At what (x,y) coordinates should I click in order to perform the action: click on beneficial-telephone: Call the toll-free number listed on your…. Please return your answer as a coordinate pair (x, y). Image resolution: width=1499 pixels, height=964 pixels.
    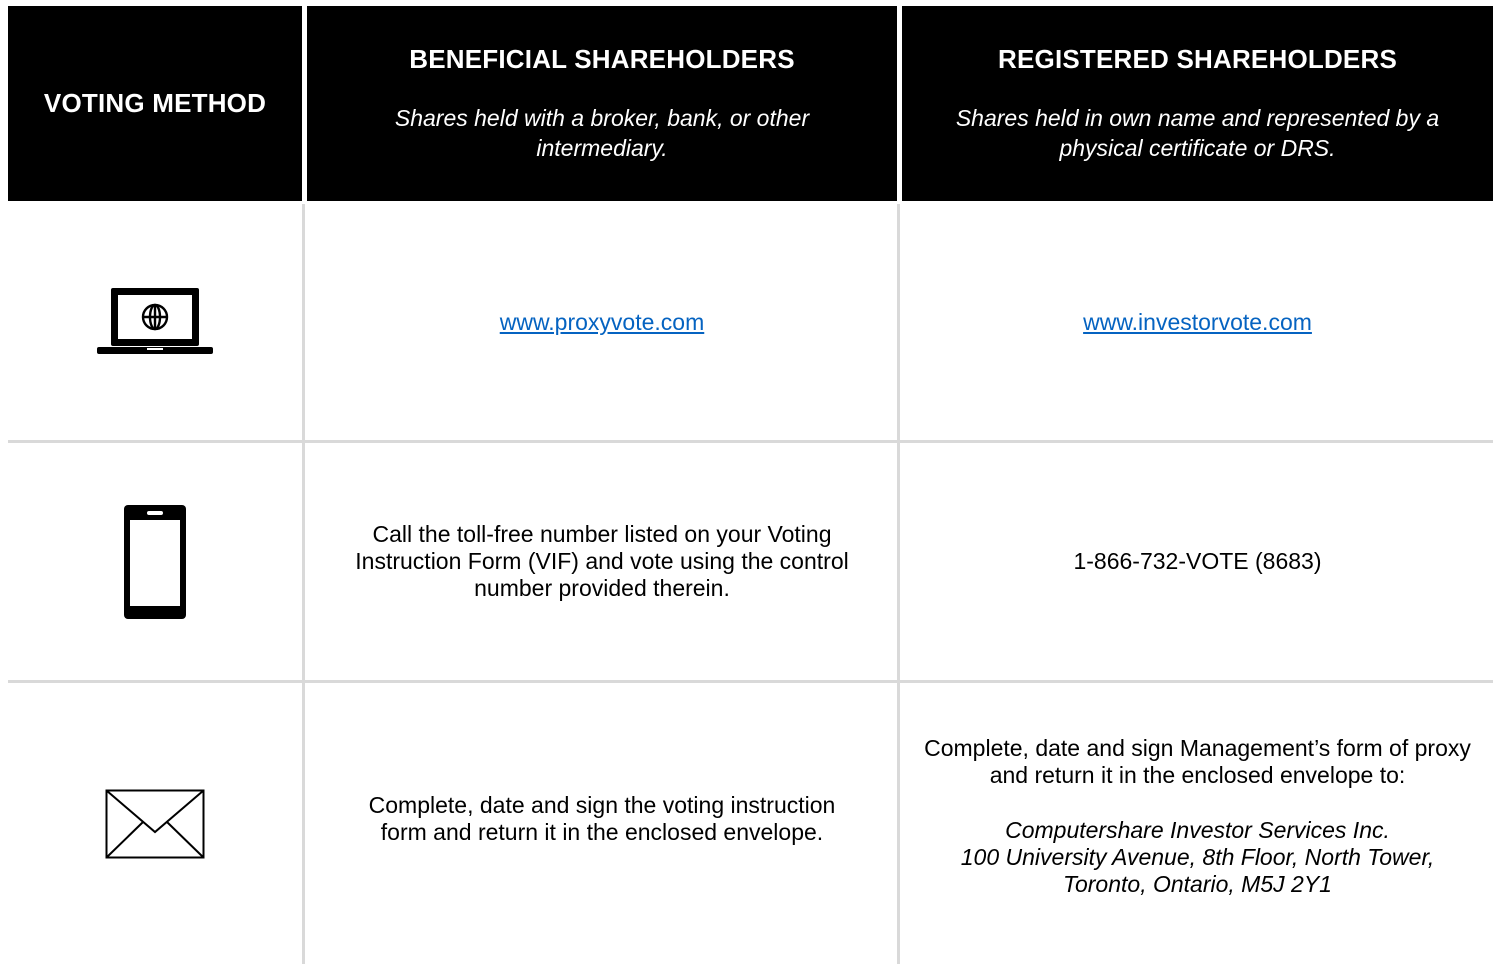
    Looking at the image, I should click on (602, 561).